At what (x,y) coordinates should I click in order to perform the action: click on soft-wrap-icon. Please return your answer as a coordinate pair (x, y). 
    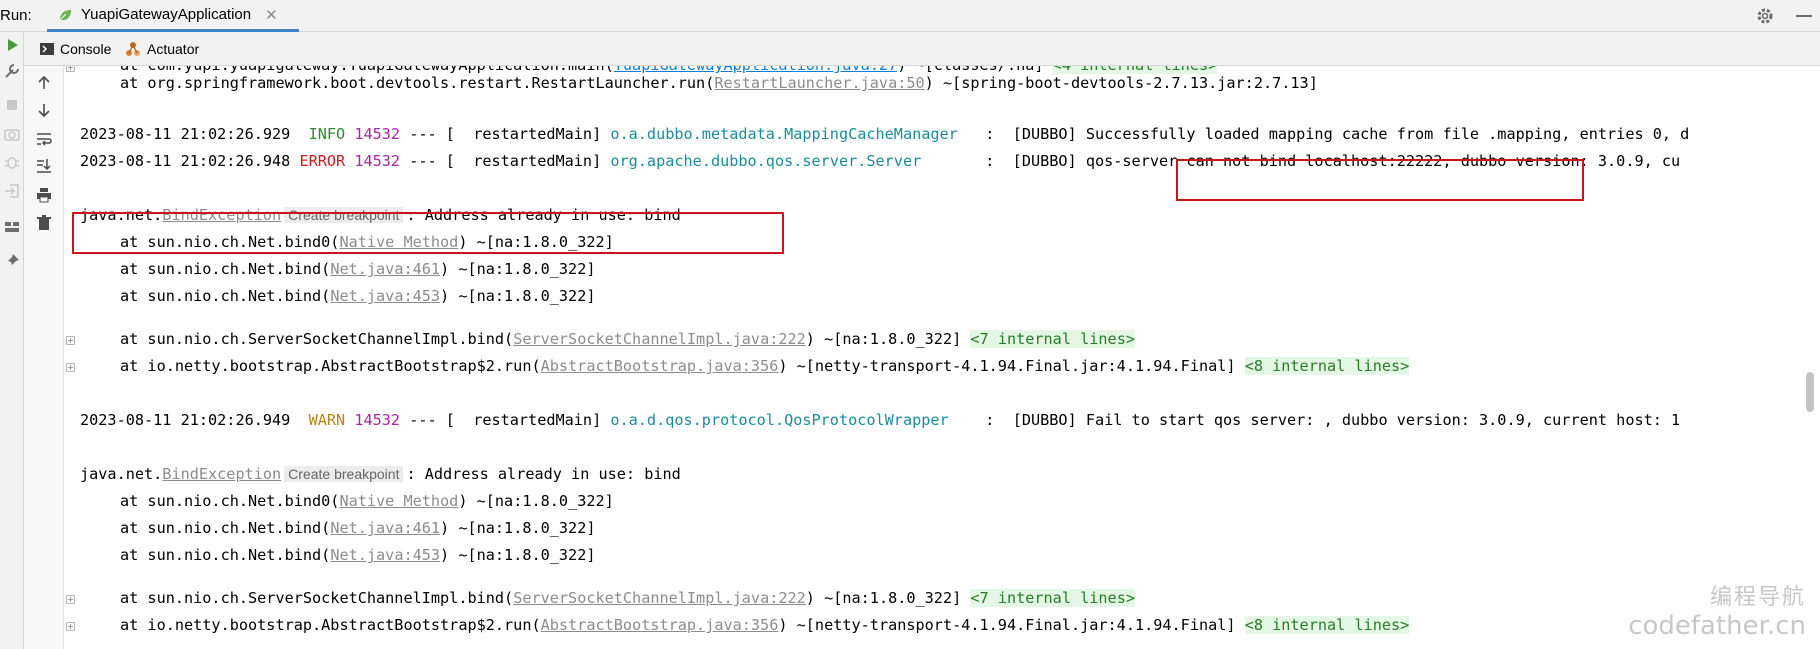
    Looking at the image, I should click on (44, 139).